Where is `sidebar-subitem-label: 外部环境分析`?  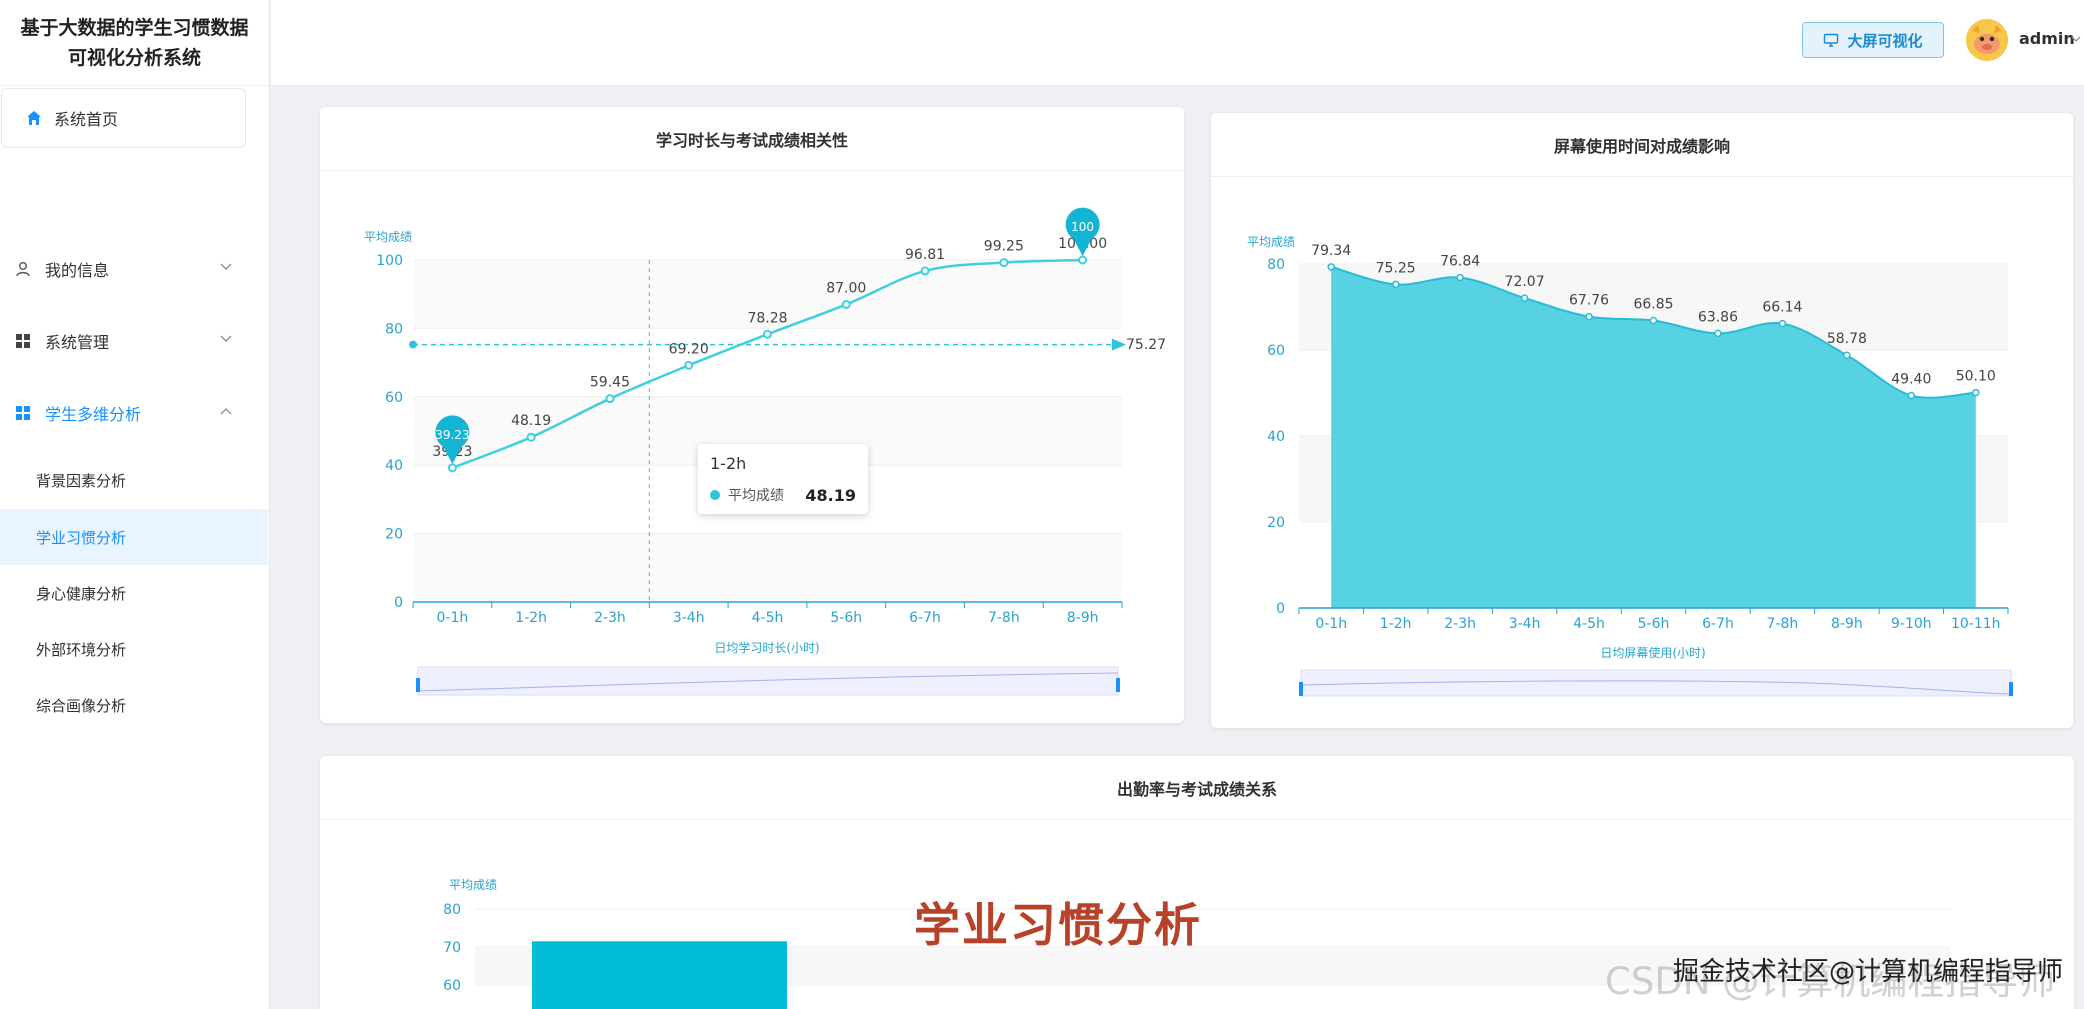
sidebar-subitem-label: 外部环境分析 is located at coordinates (81, 649).